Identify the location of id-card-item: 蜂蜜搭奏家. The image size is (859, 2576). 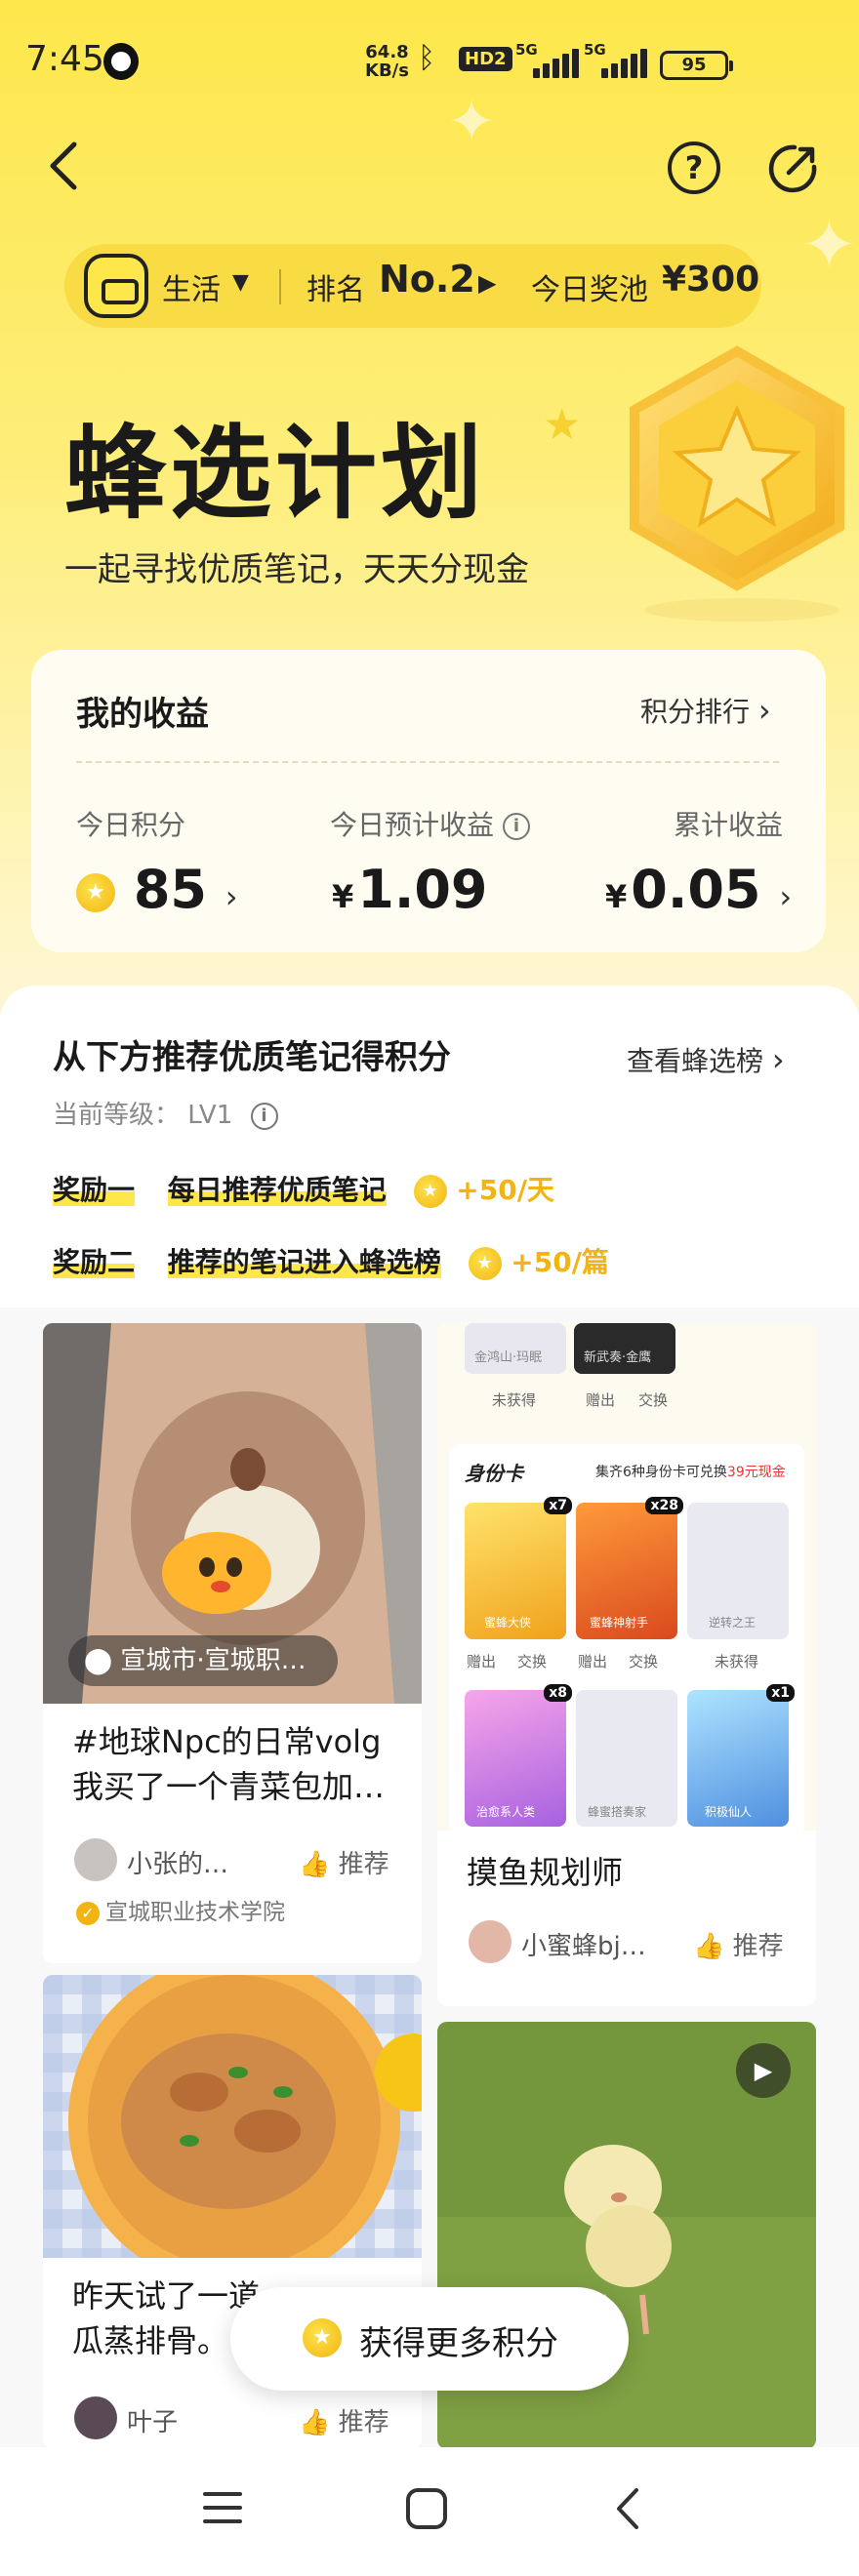
(627, 1758).